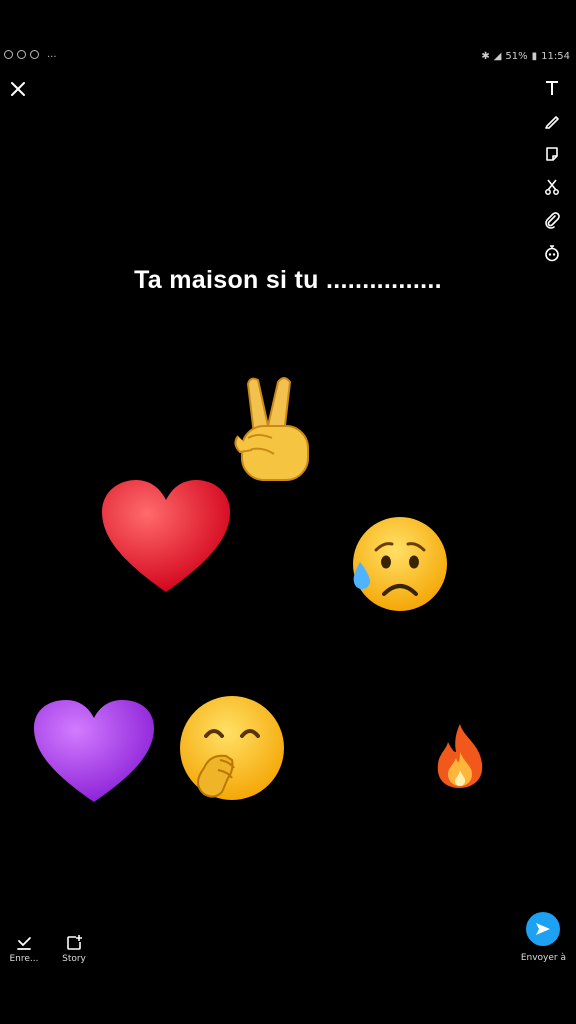 The image size is (576, 1024). I want to click on sticker-tool-button, so click(552, 154).